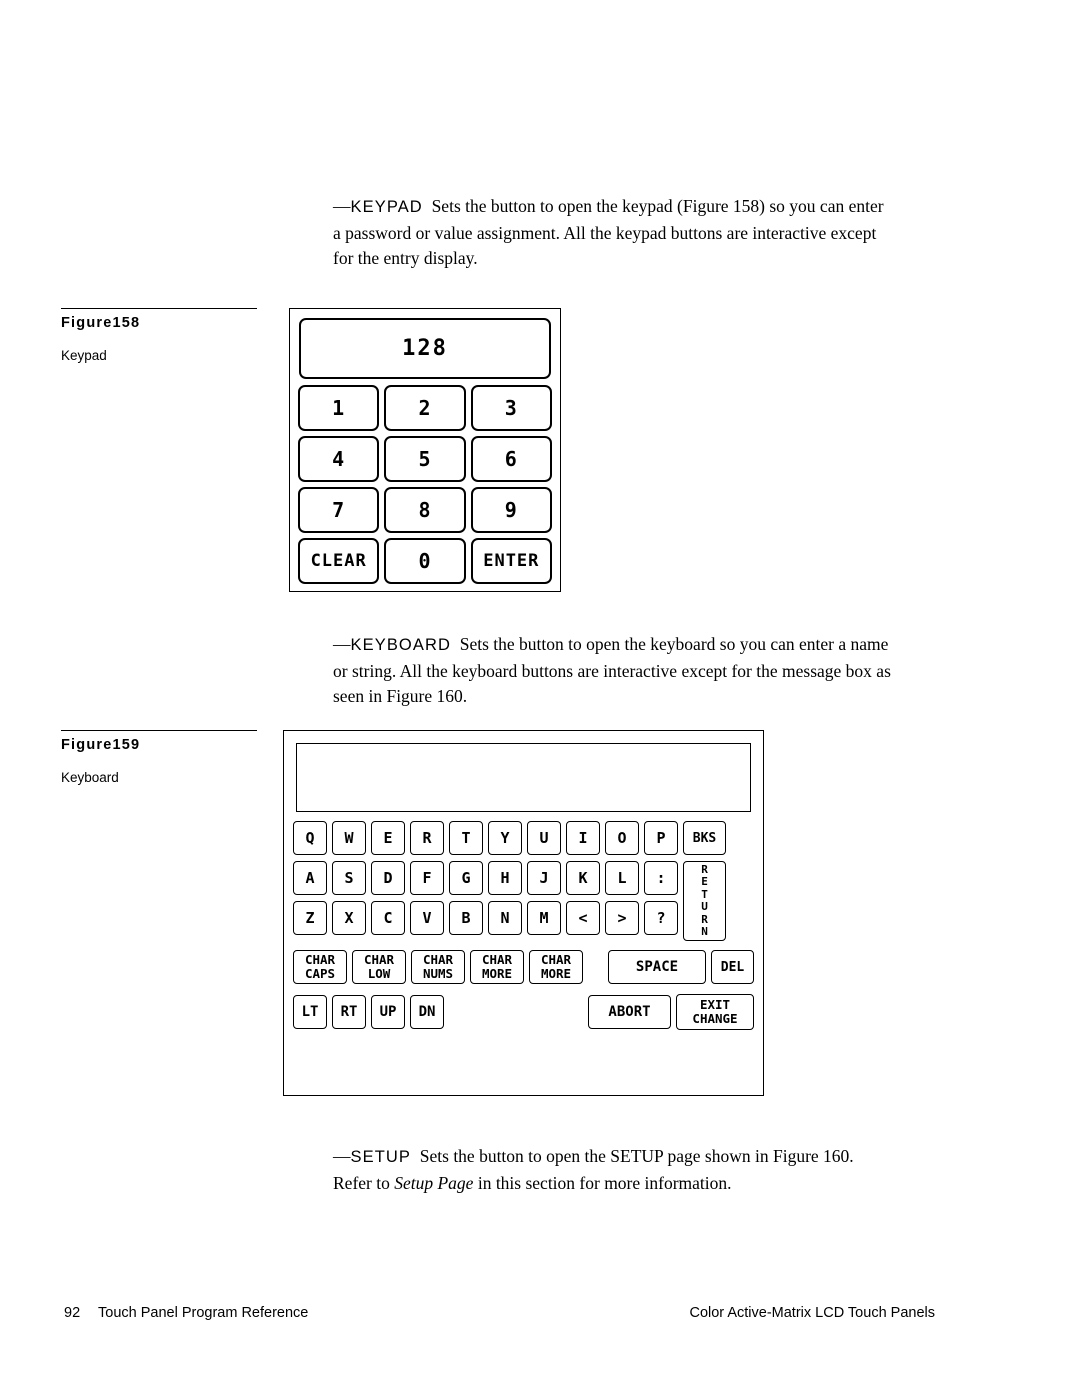 This screenshot has height=1397, width=1080. Describe the element at coordinates (511, 459) in the screenshot. I see `keypad-key-6: 6` at that location.